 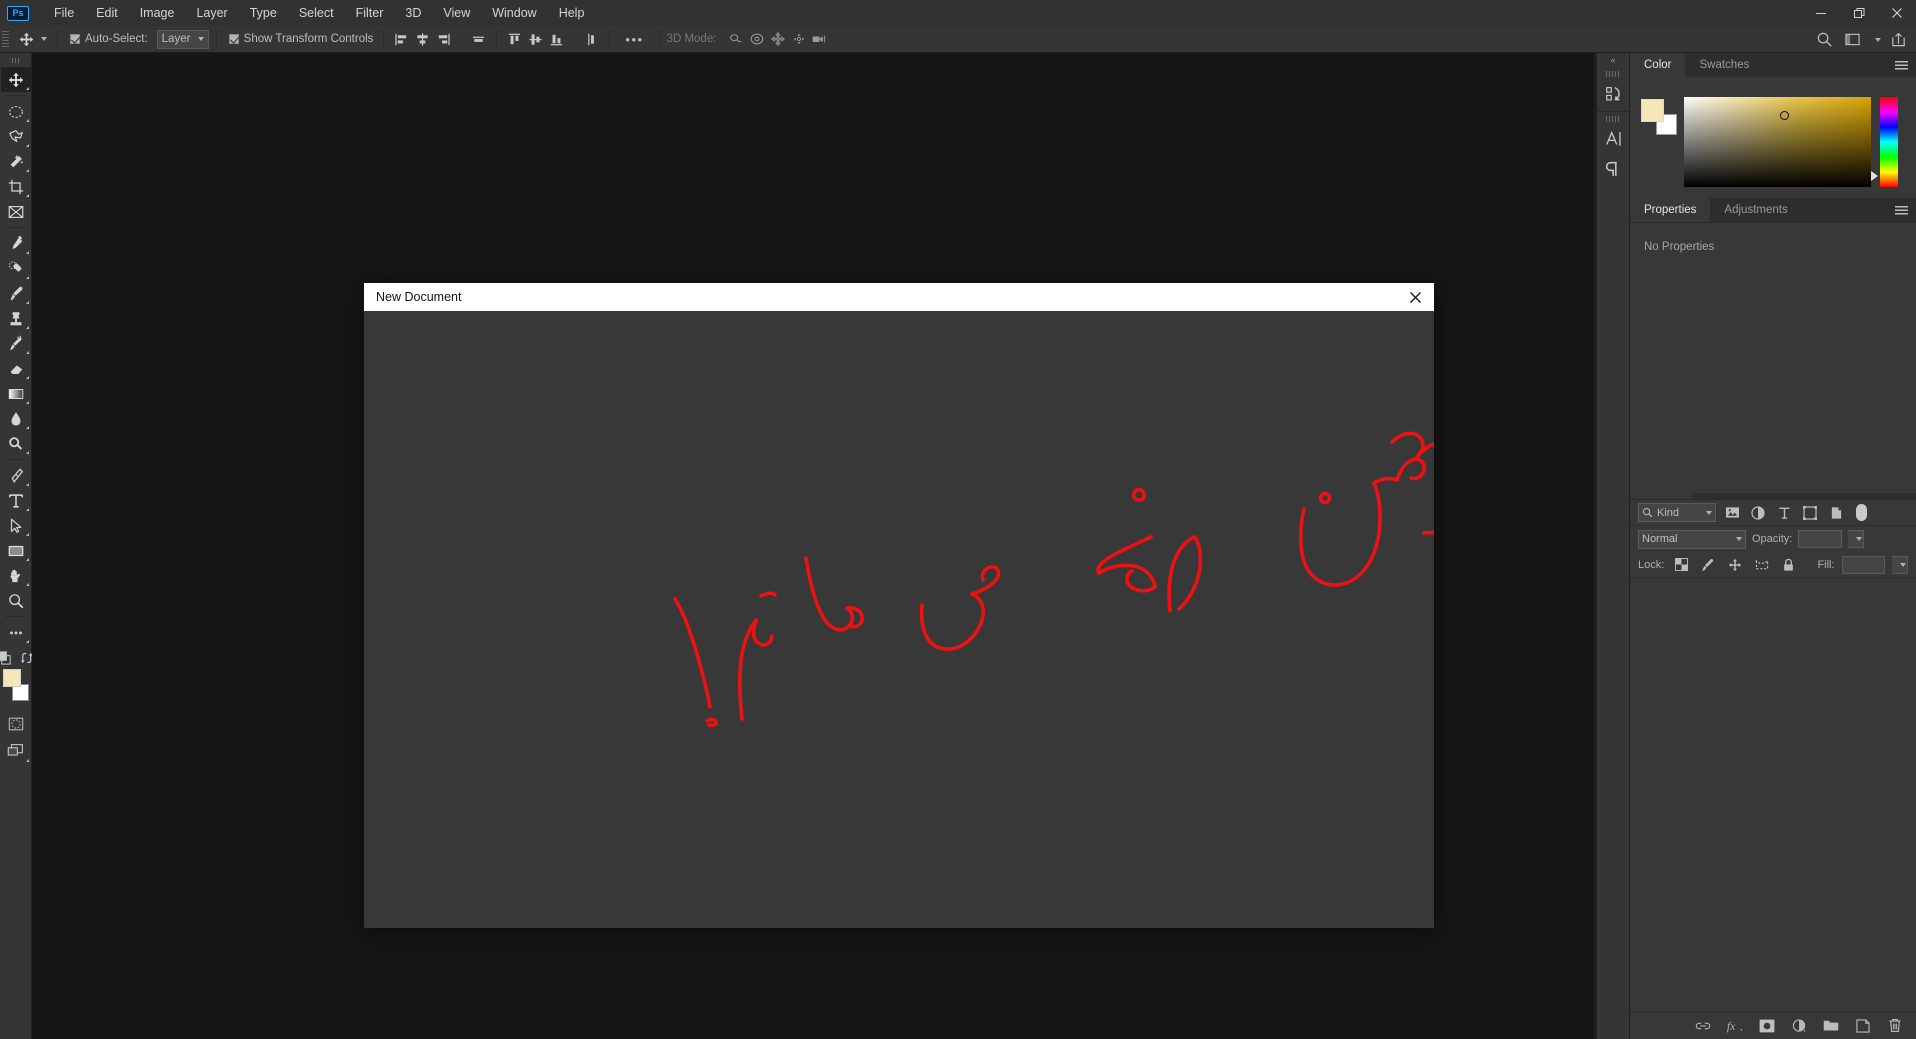 I want to click on lock-all-button, so click(x=1789, y=565).